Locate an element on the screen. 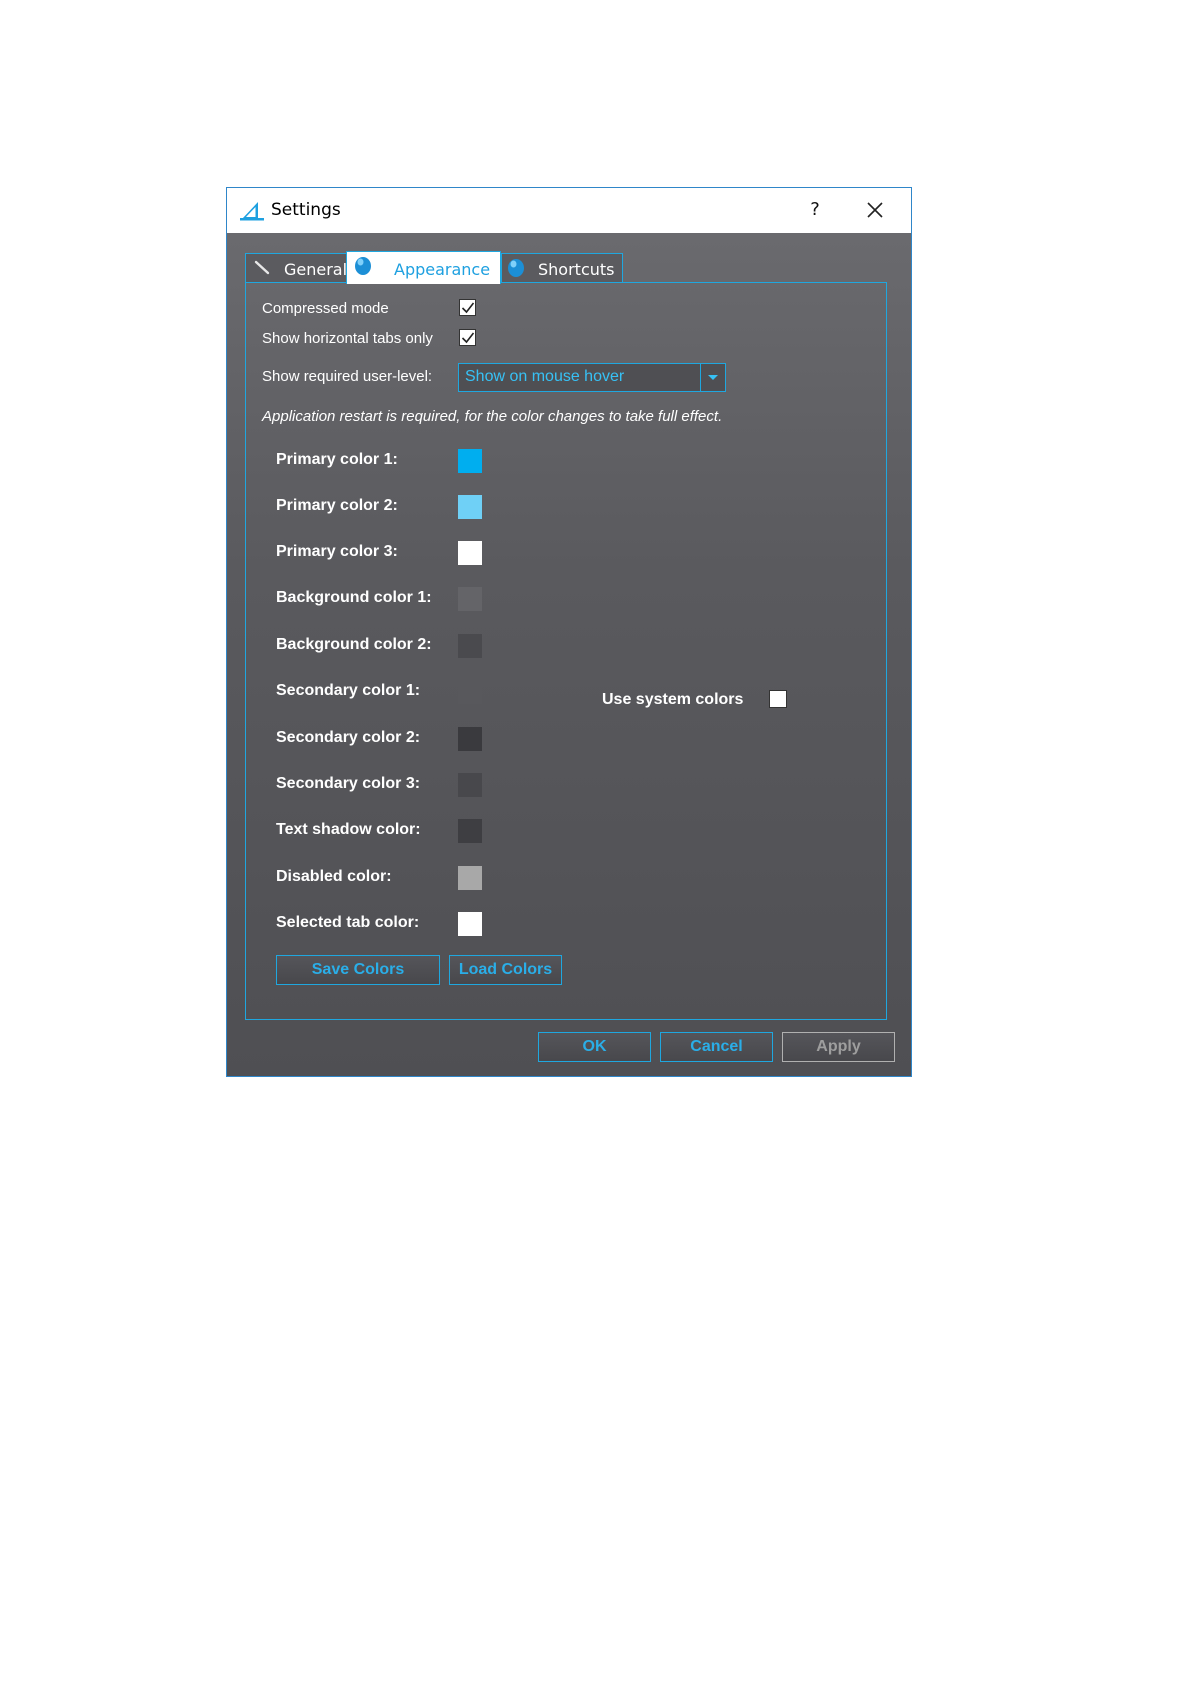 The width and height of the screenshot is (1192, 1685). save-colors-button: Save Colors is located at coordinates (358, 970).